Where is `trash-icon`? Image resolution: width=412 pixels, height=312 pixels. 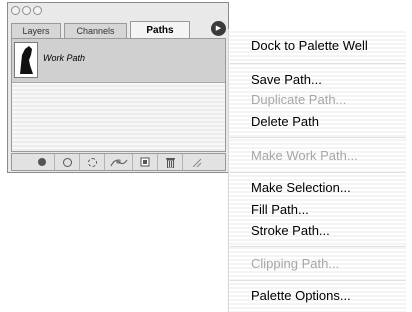
trash-icon is located at coordinates (170, 162).